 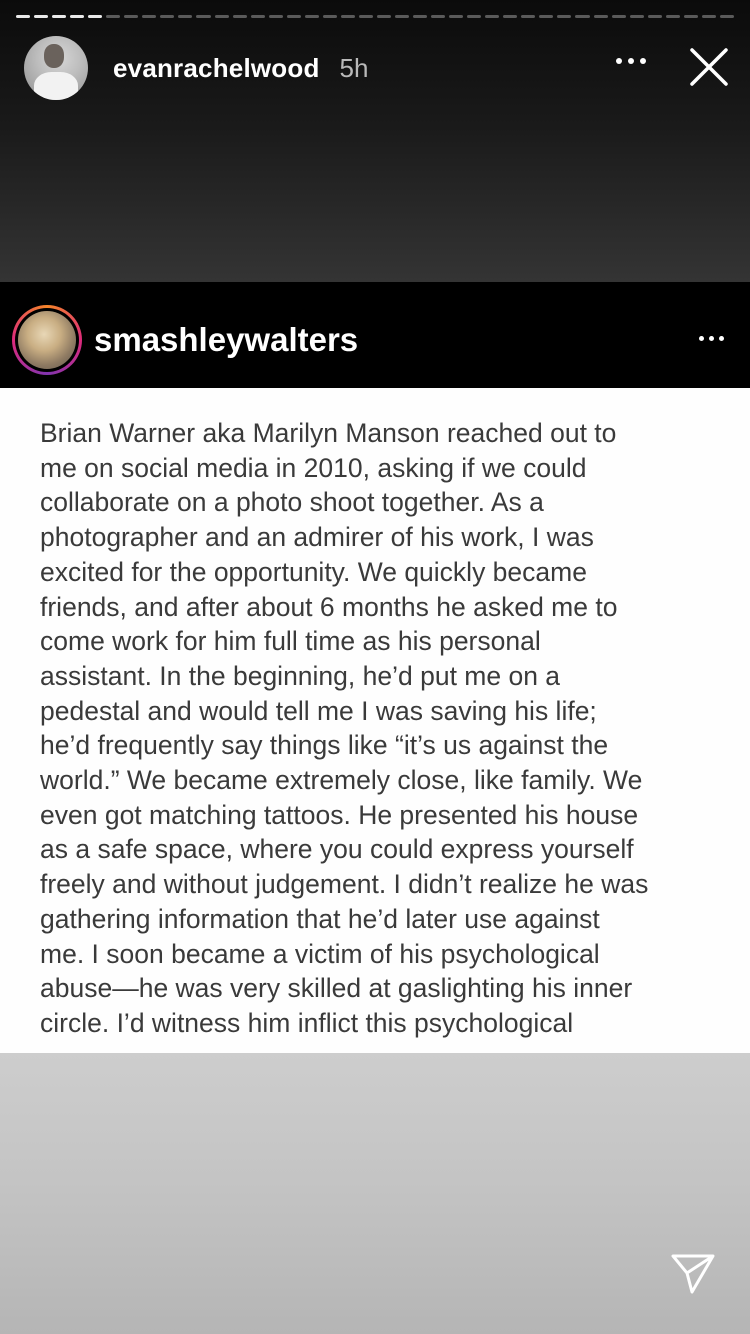 I want to click on send-icon, so click(x=693, y=1274).